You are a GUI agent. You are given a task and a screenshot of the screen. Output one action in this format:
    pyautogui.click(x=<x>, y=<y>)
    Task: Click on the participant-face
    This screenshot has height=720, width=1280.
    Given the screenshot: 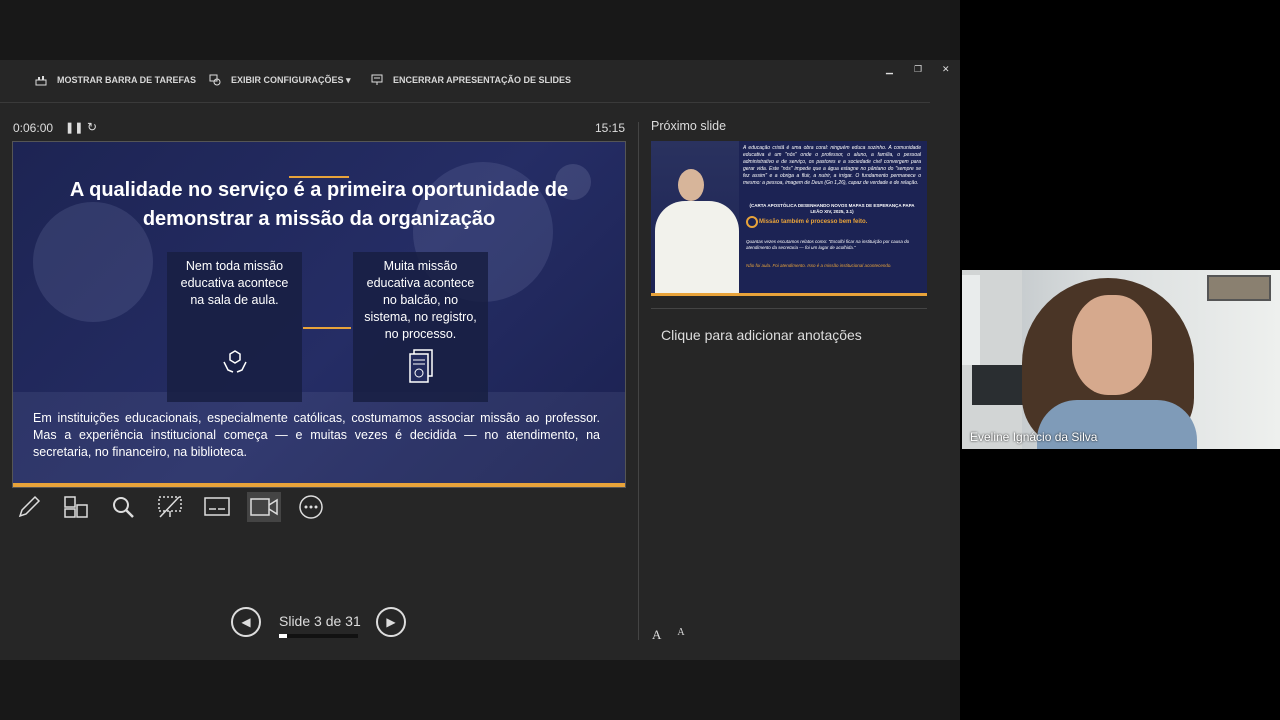 What is the action you would take?
    pyautogui.click(x=1112, y=345)
    